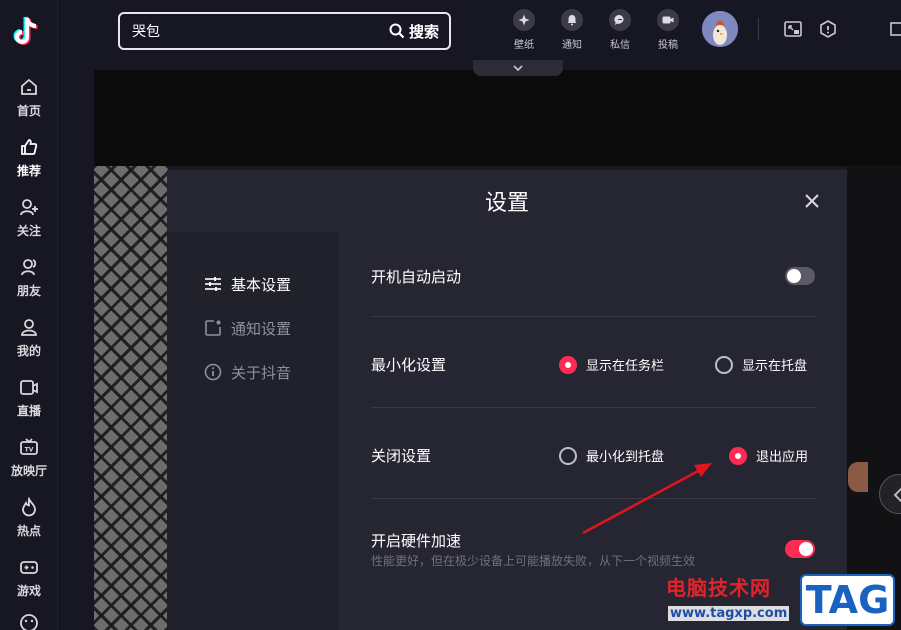 The height and width of the screenshot is (630, 901). I want to click on settings-title: 设置, so click(506, 203).